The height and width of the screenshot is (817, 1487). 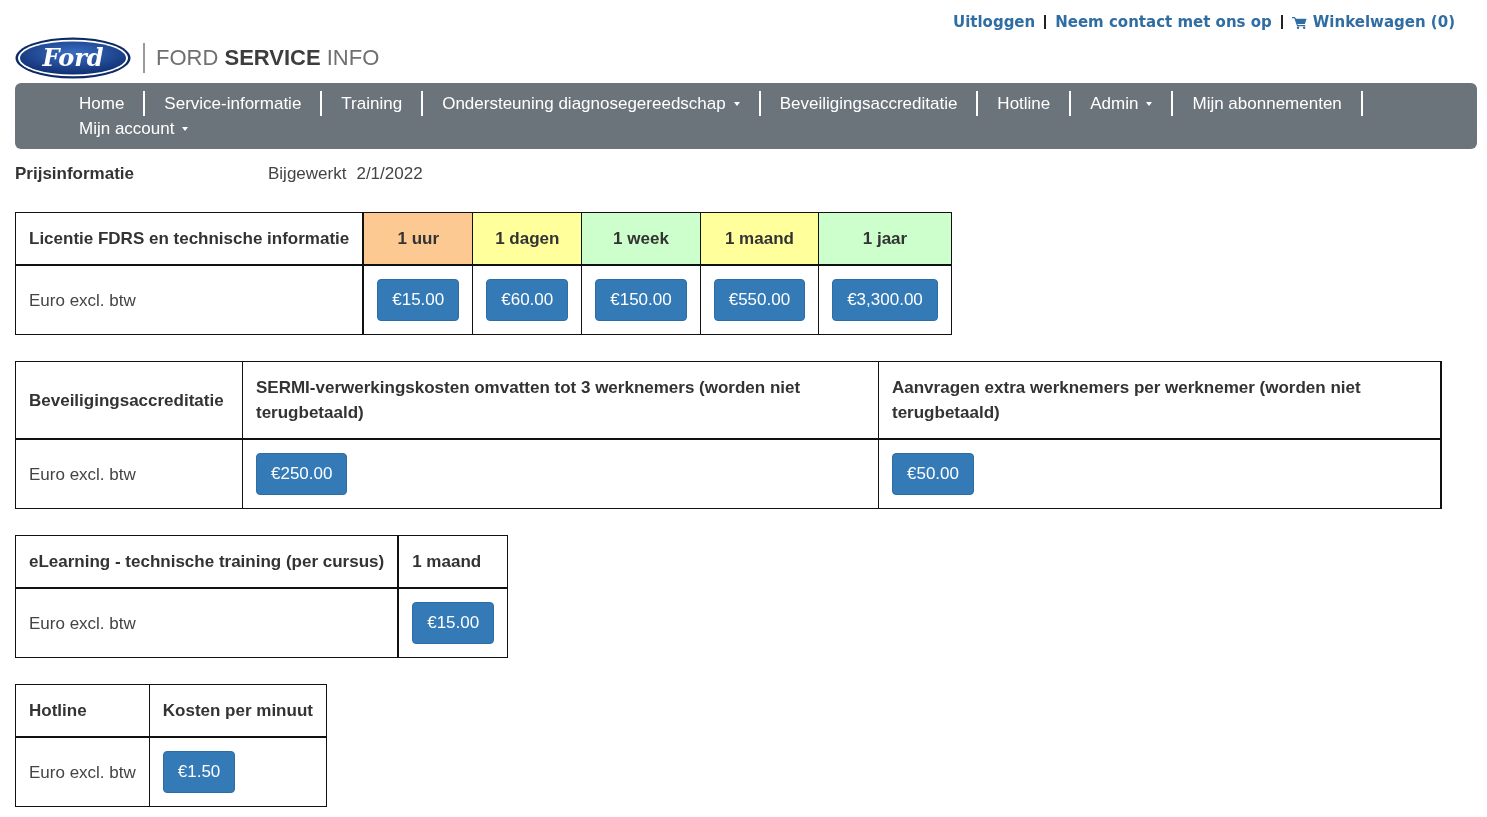 What do you see at coordinates (302, 474) in the screenshot?
I see `price-button: €250.00` at bounding box center [302, 474].